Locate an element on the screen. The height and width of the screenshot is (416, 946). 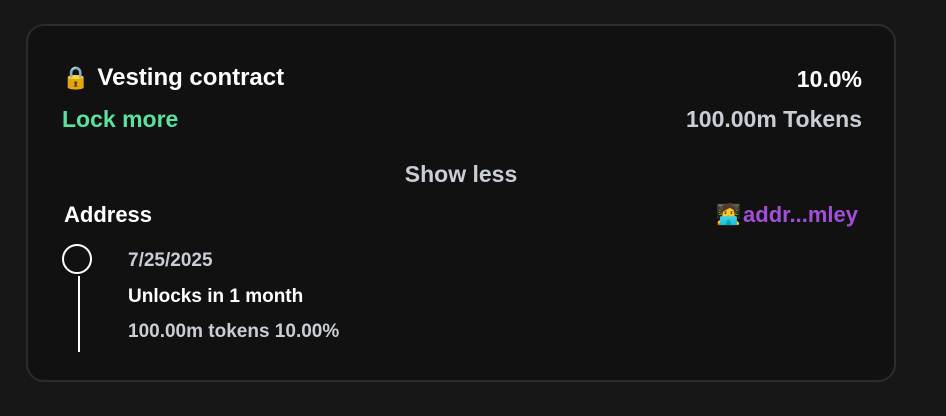
unlock-amount: 100.00m tokens 10.00% is located at coordinates (234, 331).